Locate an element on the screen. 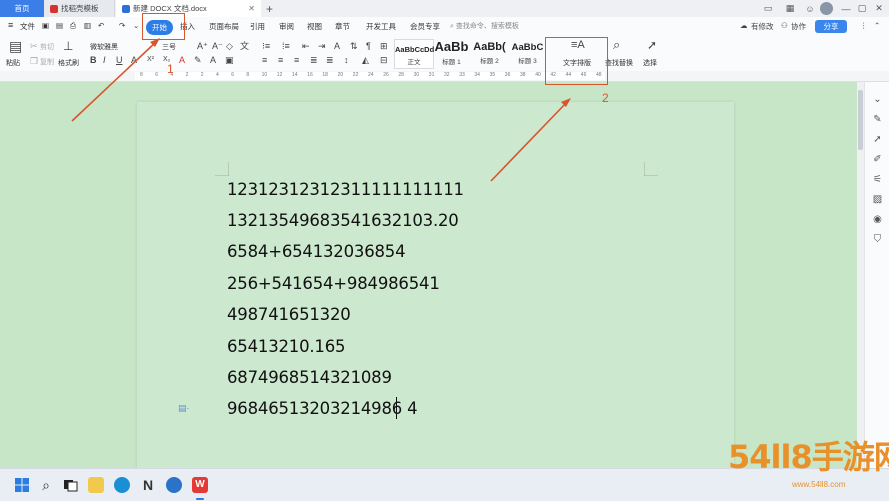  site-watermark: 54ll8手游网 www.54ll8.com is located at coordinates (804, 464).